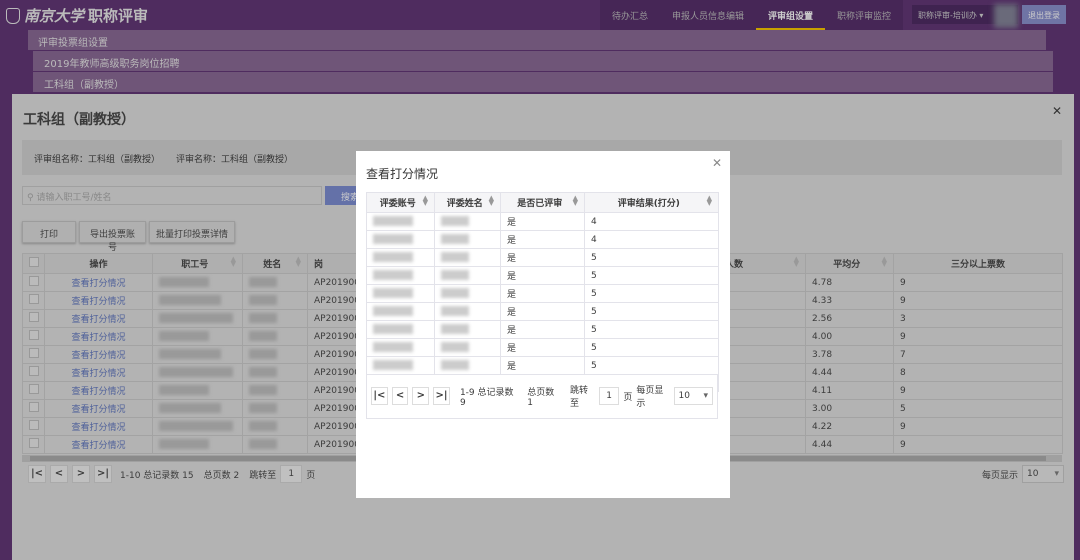 This screenshot has height=560, width=1080. What do you see at coordinates (978, 408) in the screenshot?
I see `above-three-cell: 5` at bounding box center [978, 408].